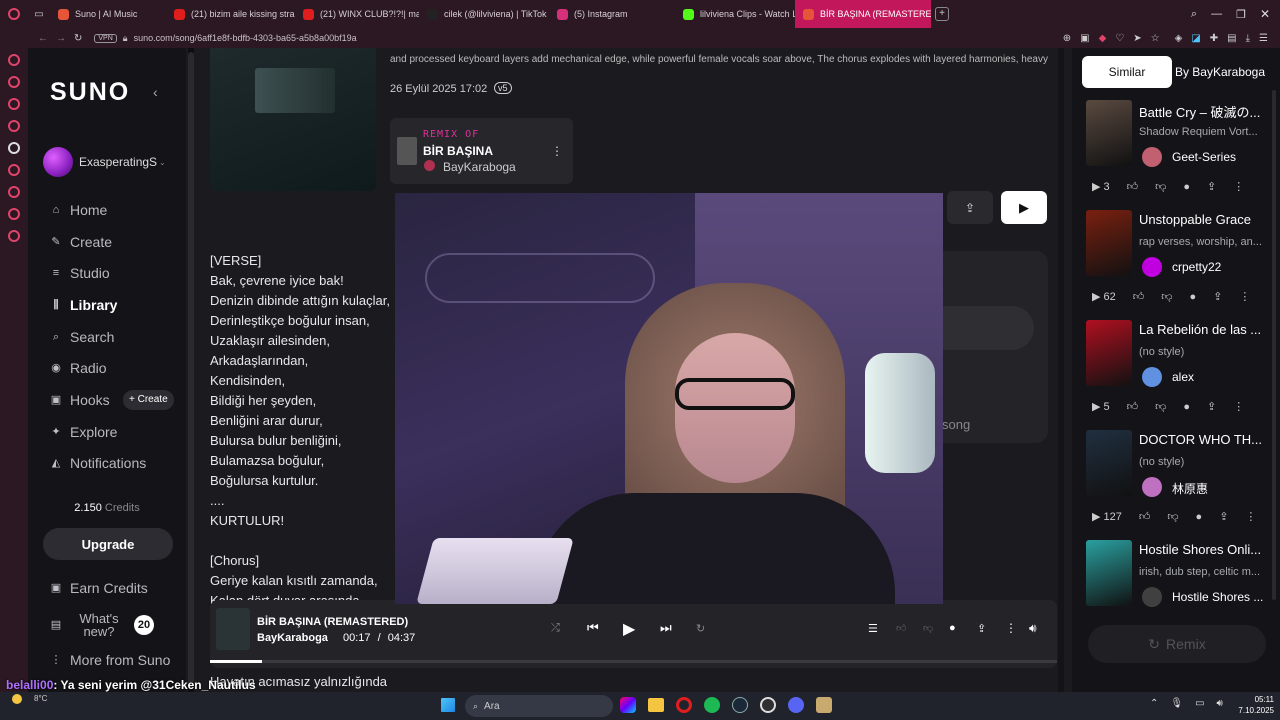  Describe the element at coordinates (1265, 14) in the screenshot. I see `close-window-button: ✕` at that location.